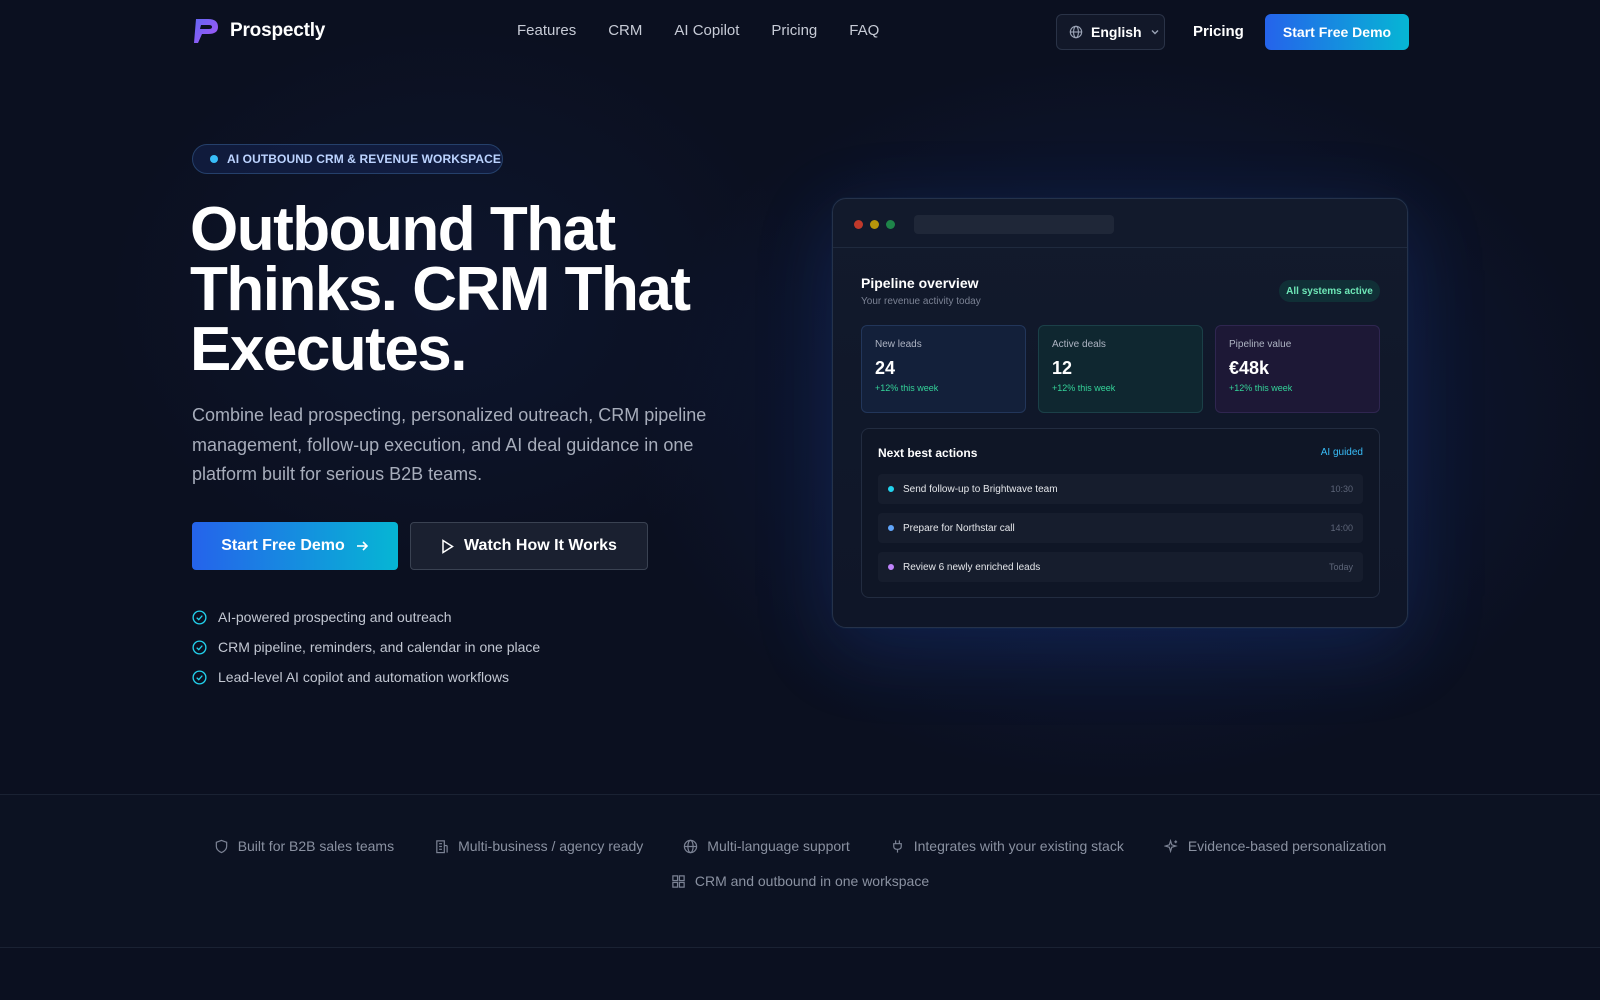 This screenshot has height=1000, width=1600. Describe the element at coordinates (794, 30) in the screenshot. I see `nav-link-pricing: Pricing` at that location.